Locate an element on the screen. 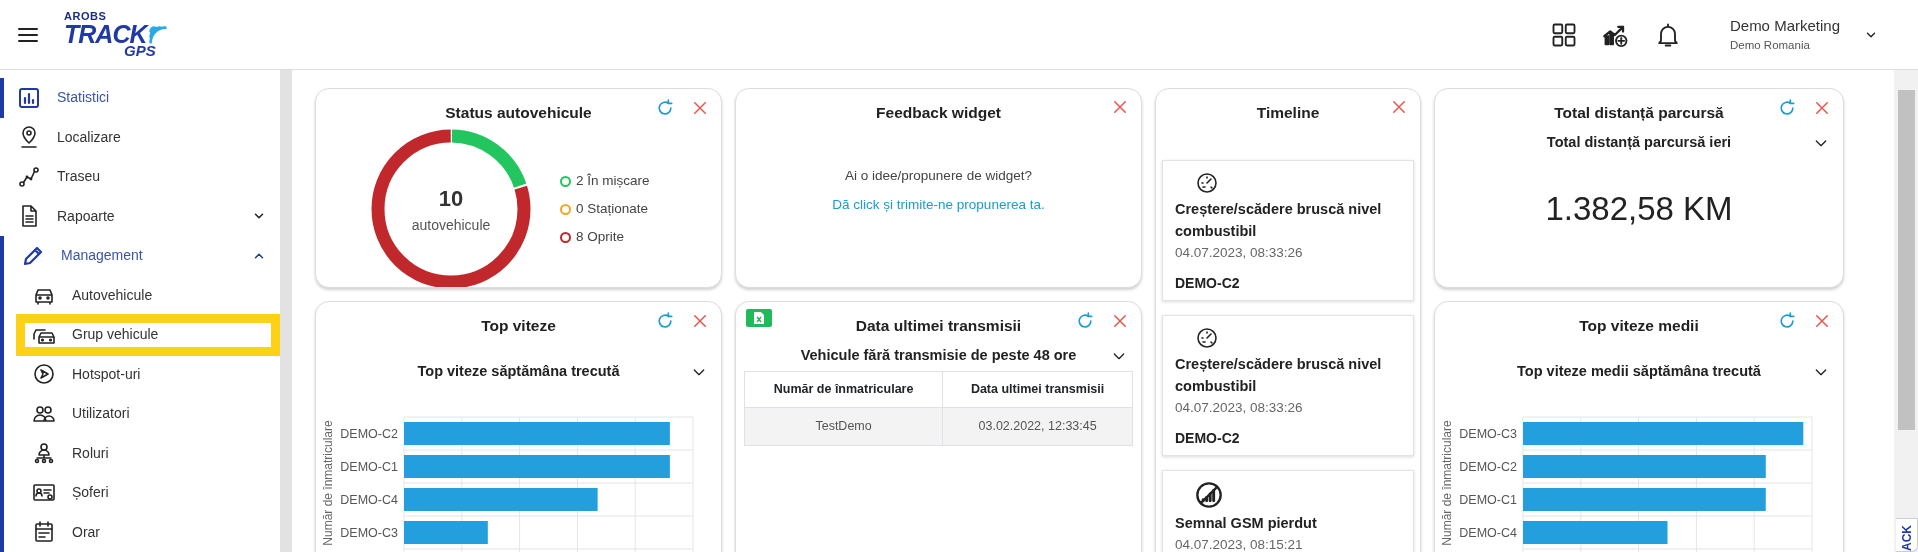 This screenshot has width=1918, height=552. period-dropdown: Vehicule fără transmisie de peste 48 ore is located at coordinates (938, 356).